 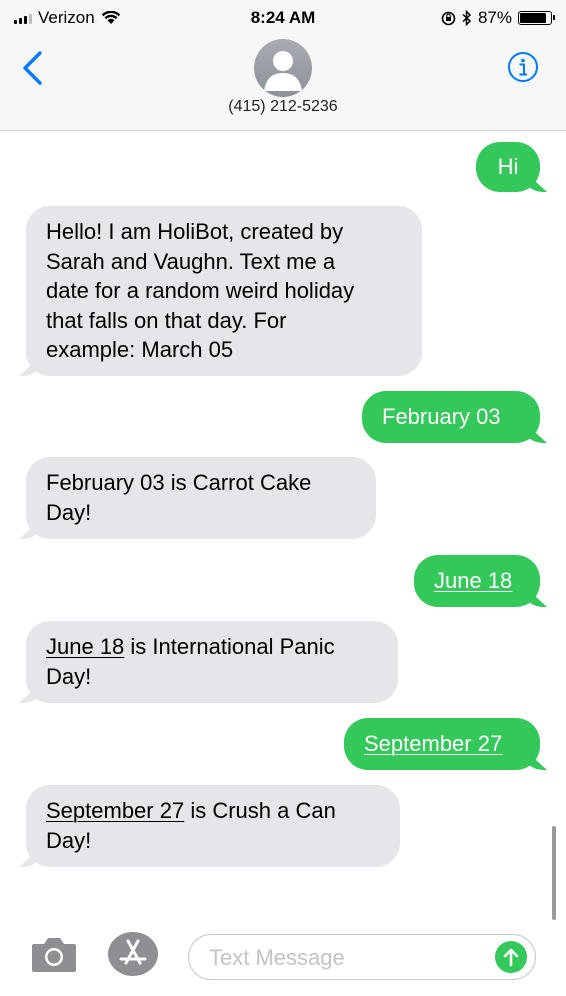 What do you see at coordinates (54, 954) in the screenshot?
I see `camera-icon` at bounding box center [54, 954].